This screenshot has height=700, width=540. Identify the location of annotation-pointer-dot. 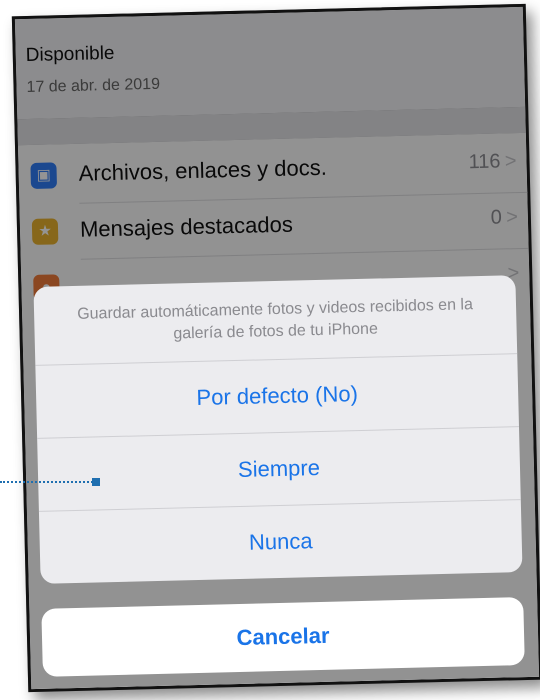
(96, 482).